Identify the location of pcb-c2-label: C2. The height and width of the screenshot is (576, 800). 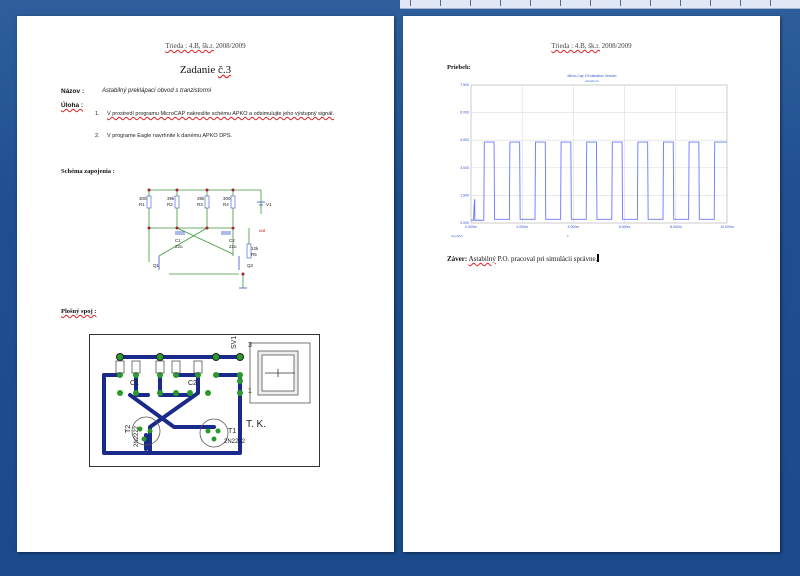
(192, 383).